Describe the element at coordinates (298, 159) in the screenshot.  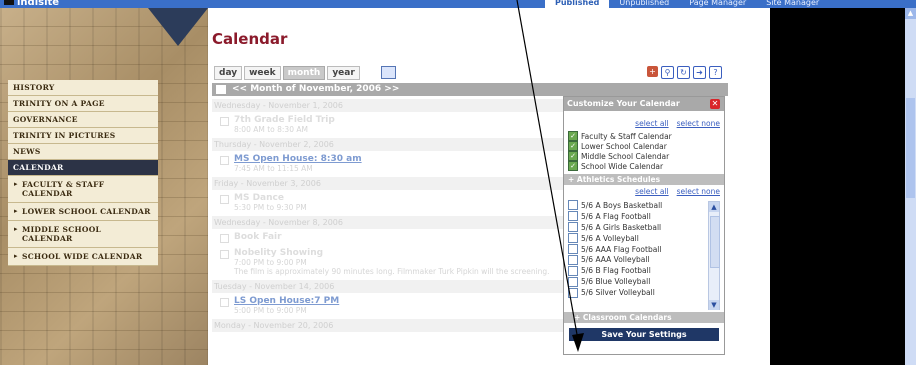
I see `event-title-link: MS Open House: 8:30 am` at that location.